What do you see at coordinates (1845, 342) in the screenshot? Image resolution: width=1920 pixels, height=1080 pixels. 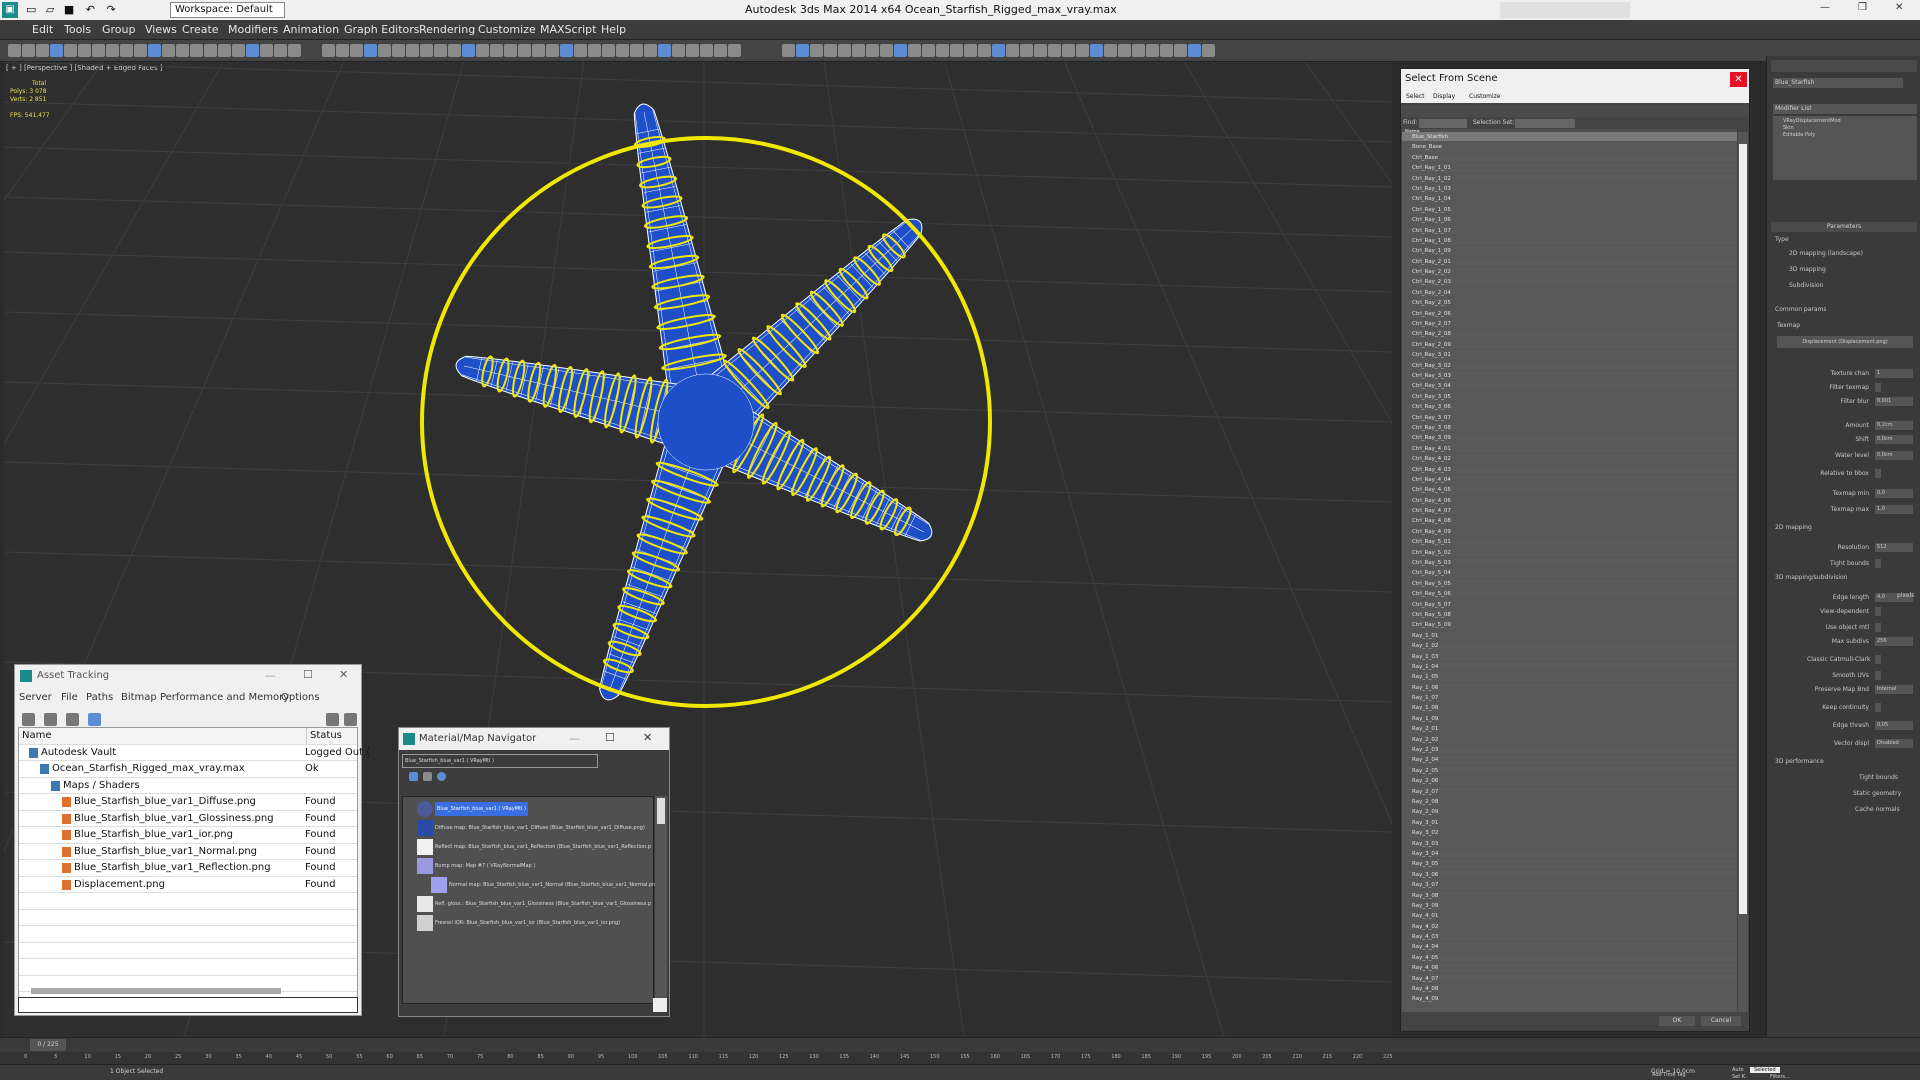 I see `texmap-button: Displacement (Displacement.png)` at bounding box center [1845, 342].